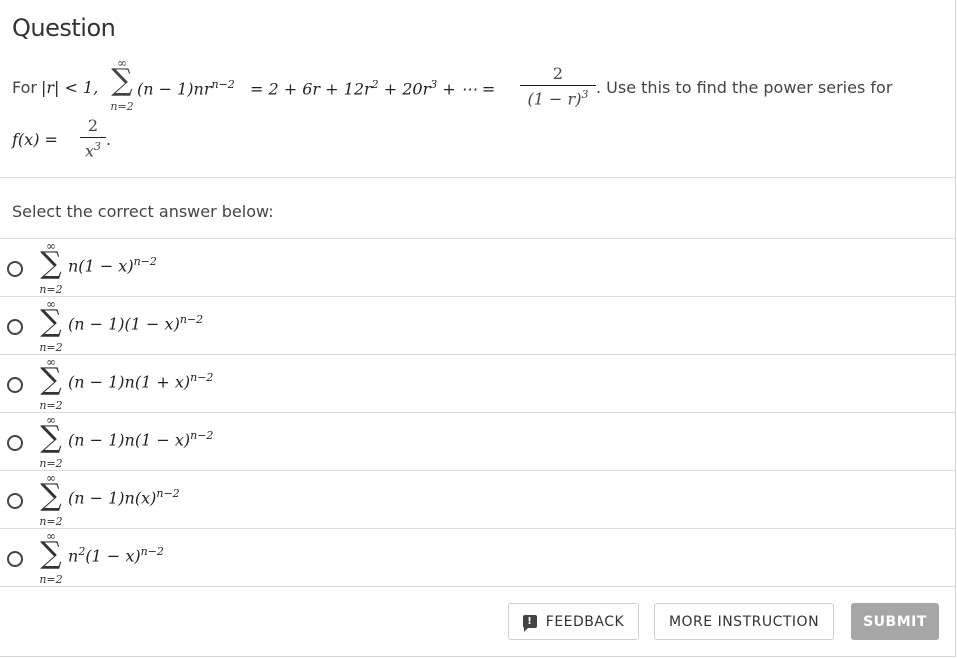 The height and width of the screenshot is (658, 957). I want to click on option-body: n(1 − x), so click(101, 266).